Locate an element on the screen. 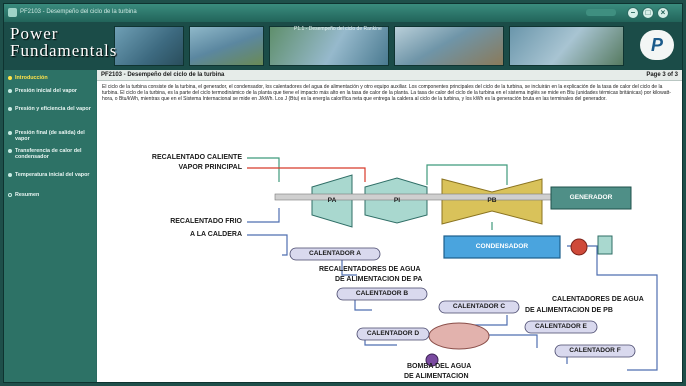  pump-label-2: DE ALIMENTACION is located at coordinates (436, 376).